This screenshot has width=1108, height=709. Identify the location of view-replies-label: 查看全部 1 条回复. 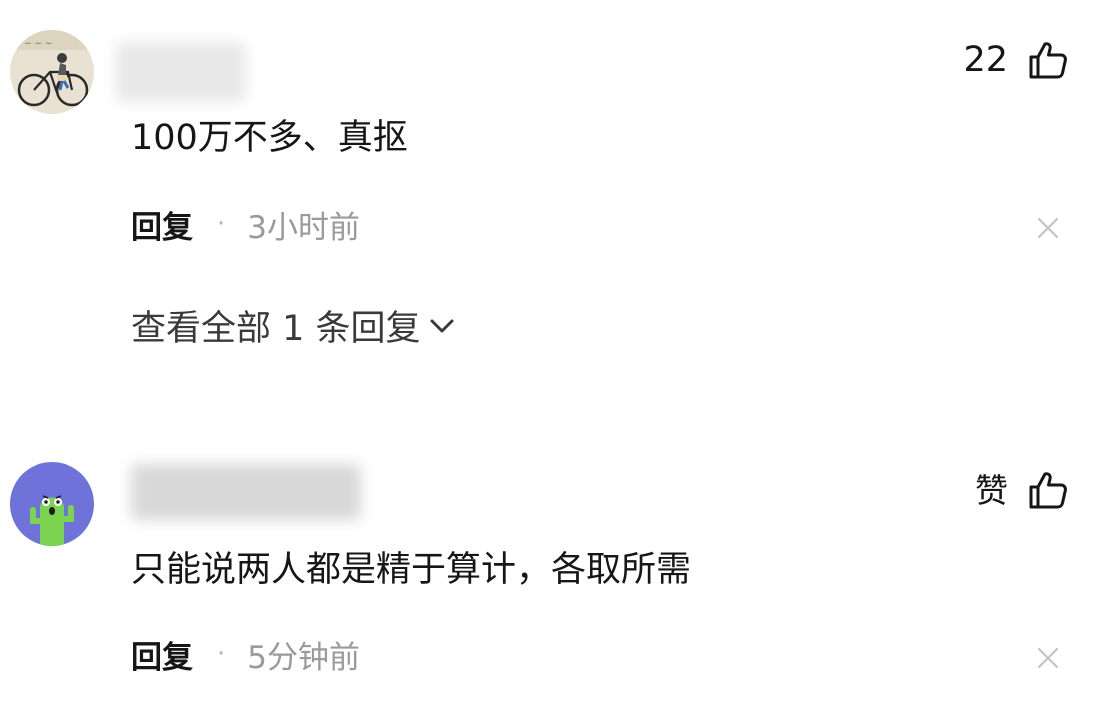
(276, 329).